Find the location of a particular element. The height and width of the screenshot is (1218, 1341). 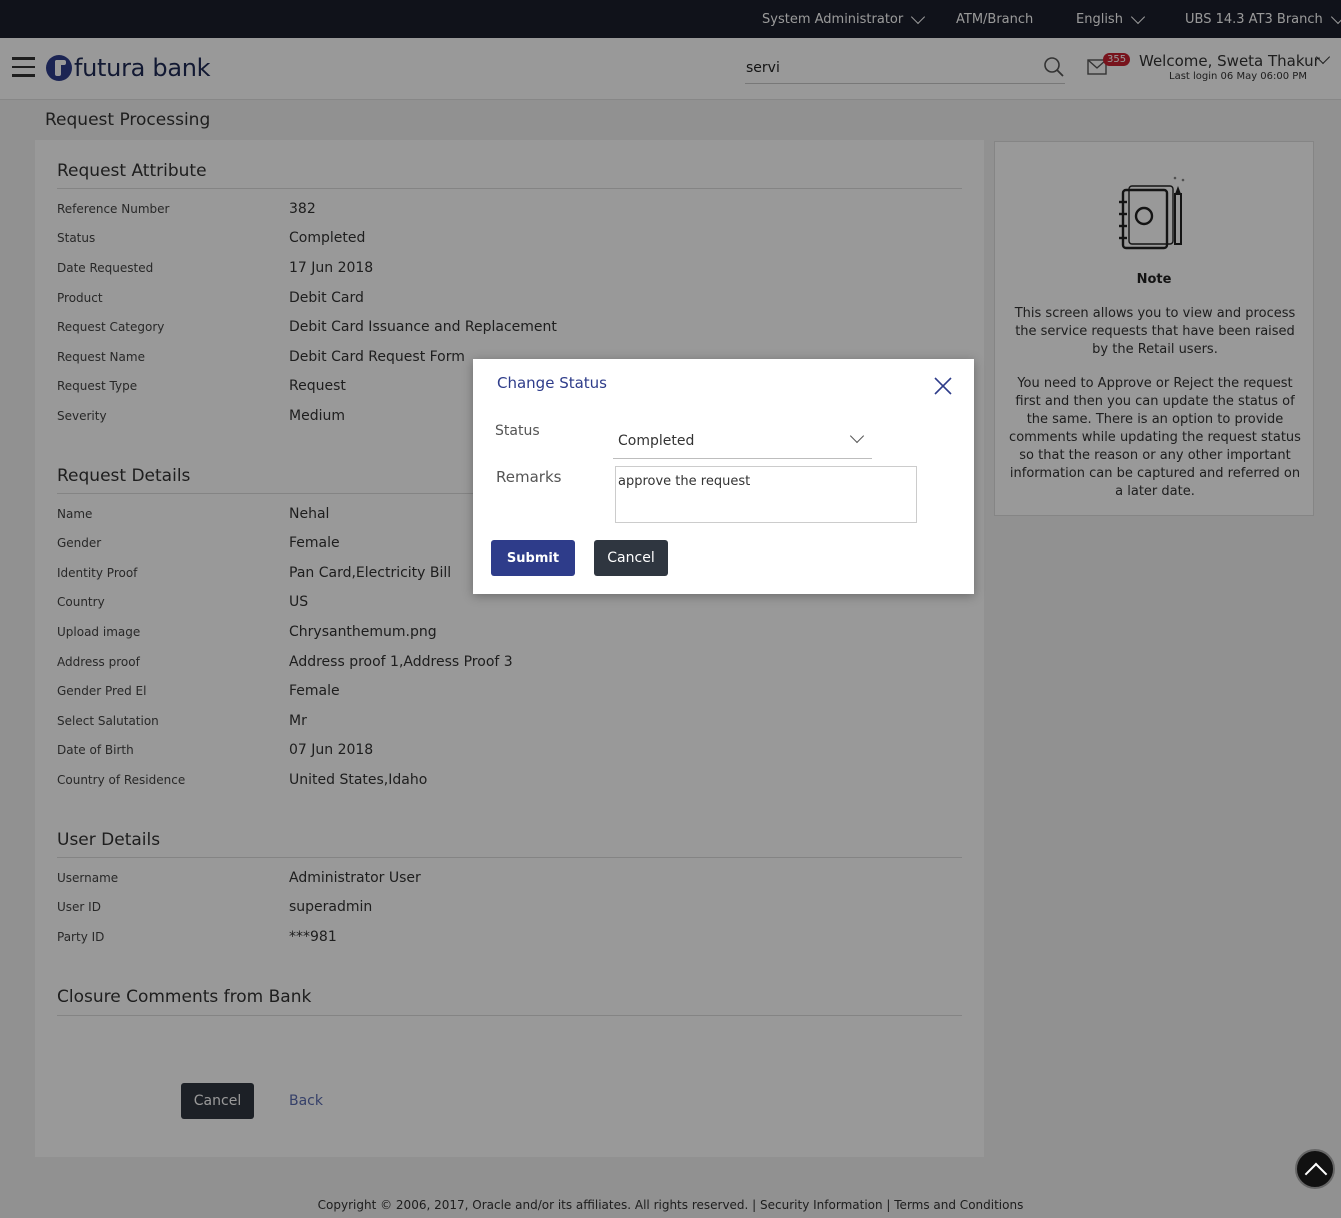

status-select-value: Completed is located at coordinates (656, 441).